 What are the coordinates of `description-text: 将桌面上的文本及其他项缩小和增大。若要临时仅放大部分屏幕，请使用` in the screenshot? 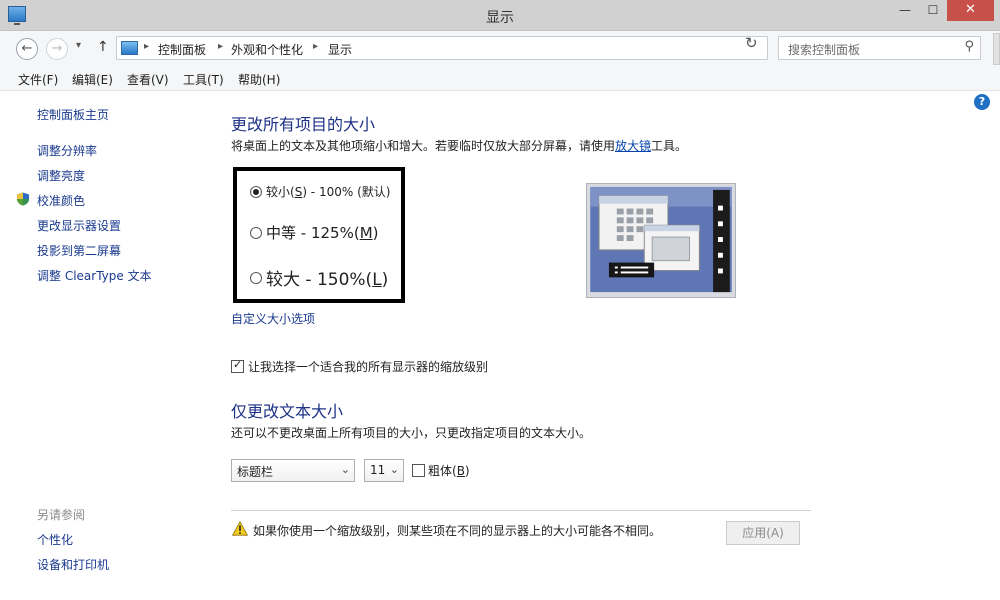 It's located at (423, 146).